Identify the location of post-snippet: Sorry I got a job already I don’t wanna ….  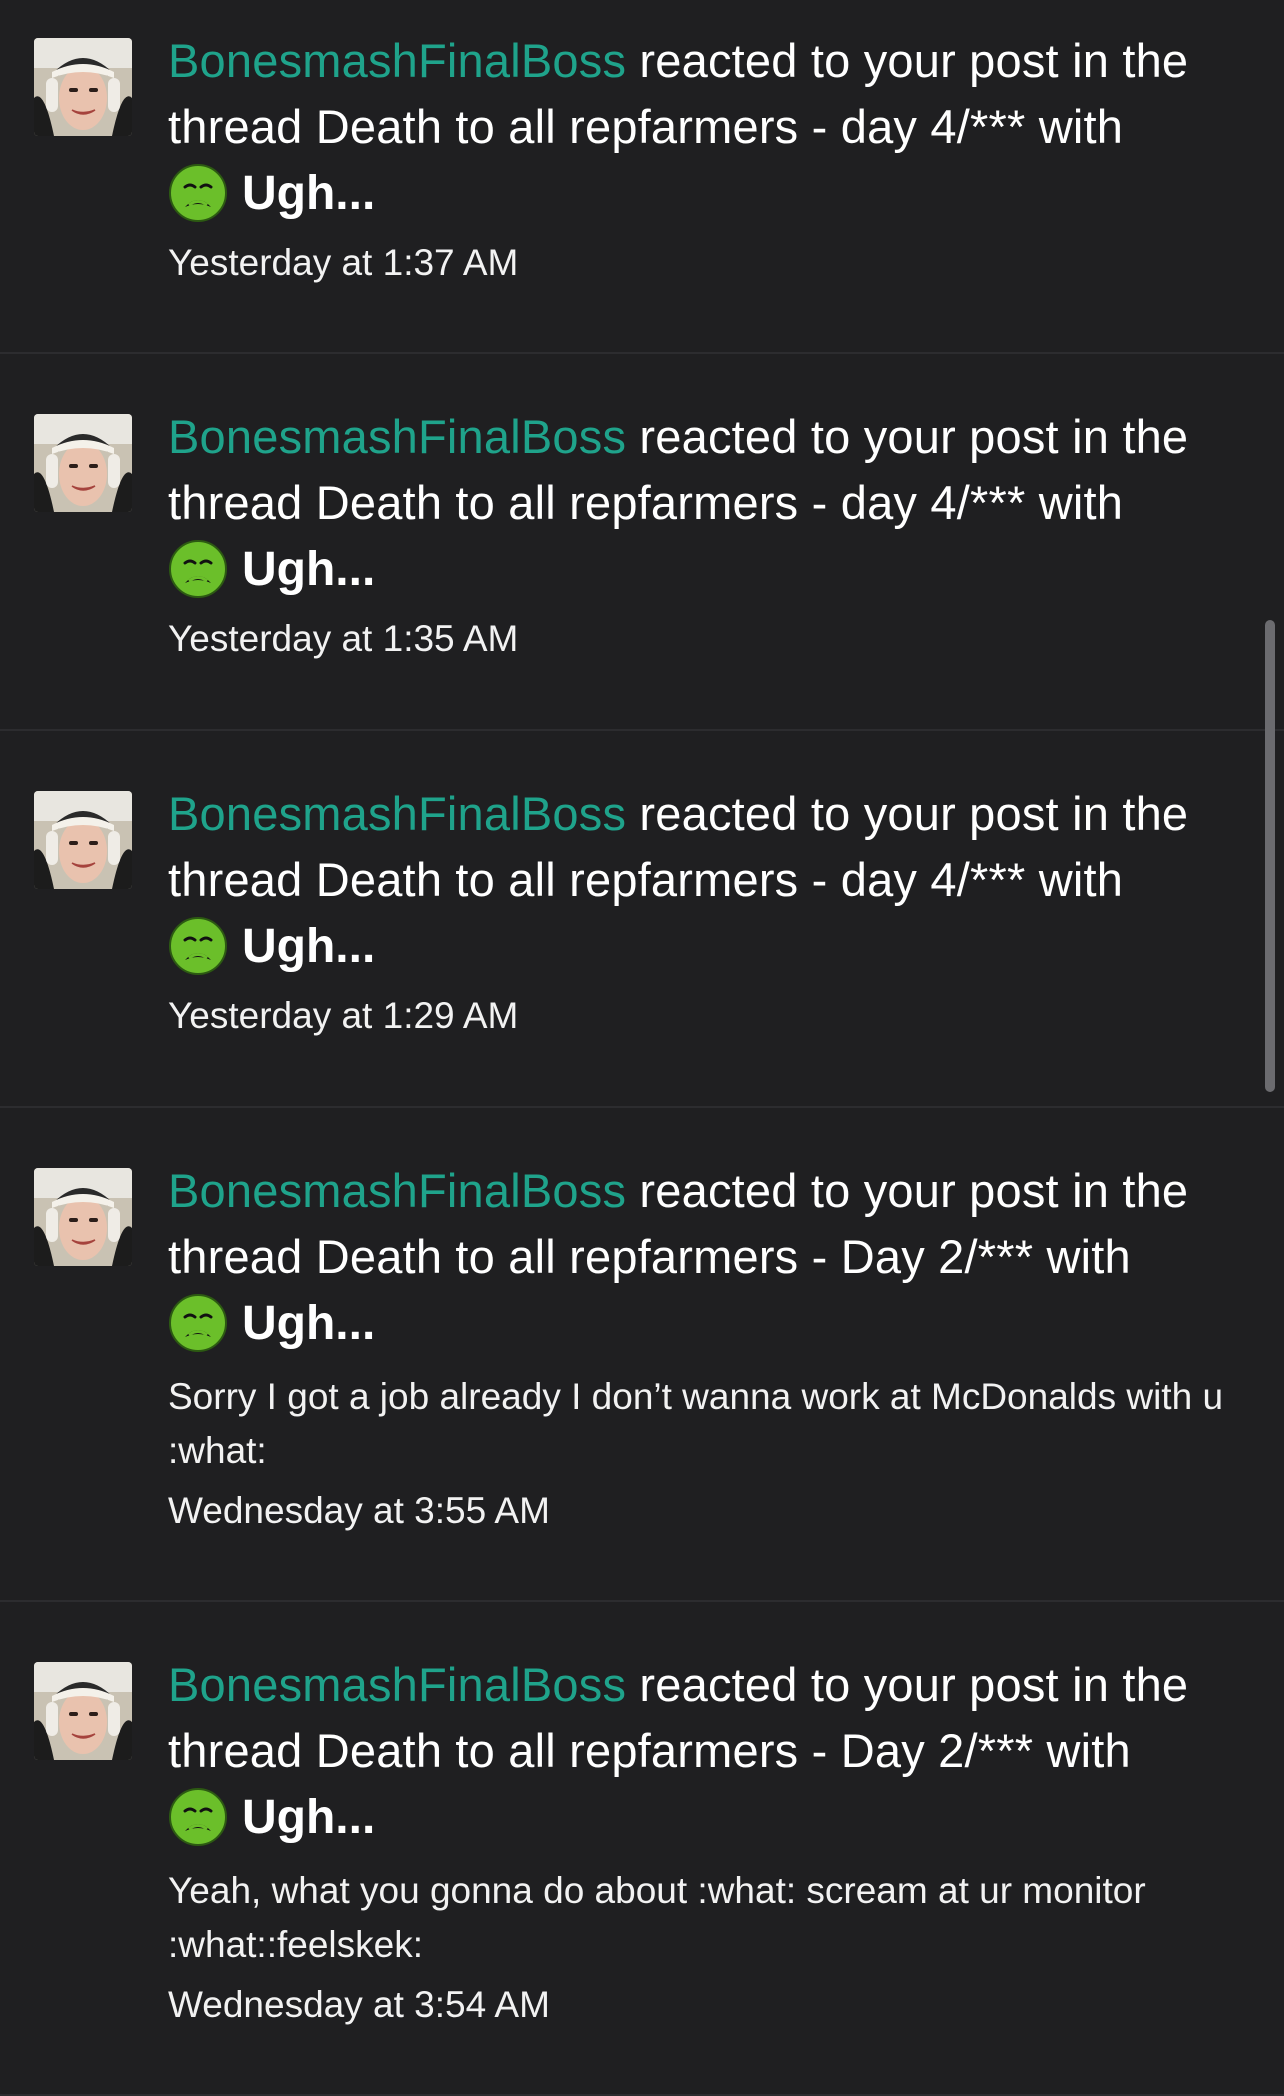
(696, 1423).